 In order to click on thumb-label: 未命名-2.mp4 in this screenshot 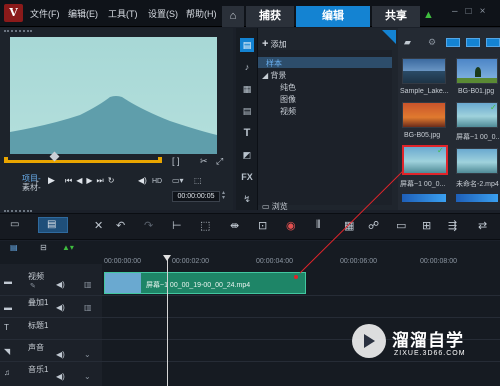, I will do `click(477, 184)`.